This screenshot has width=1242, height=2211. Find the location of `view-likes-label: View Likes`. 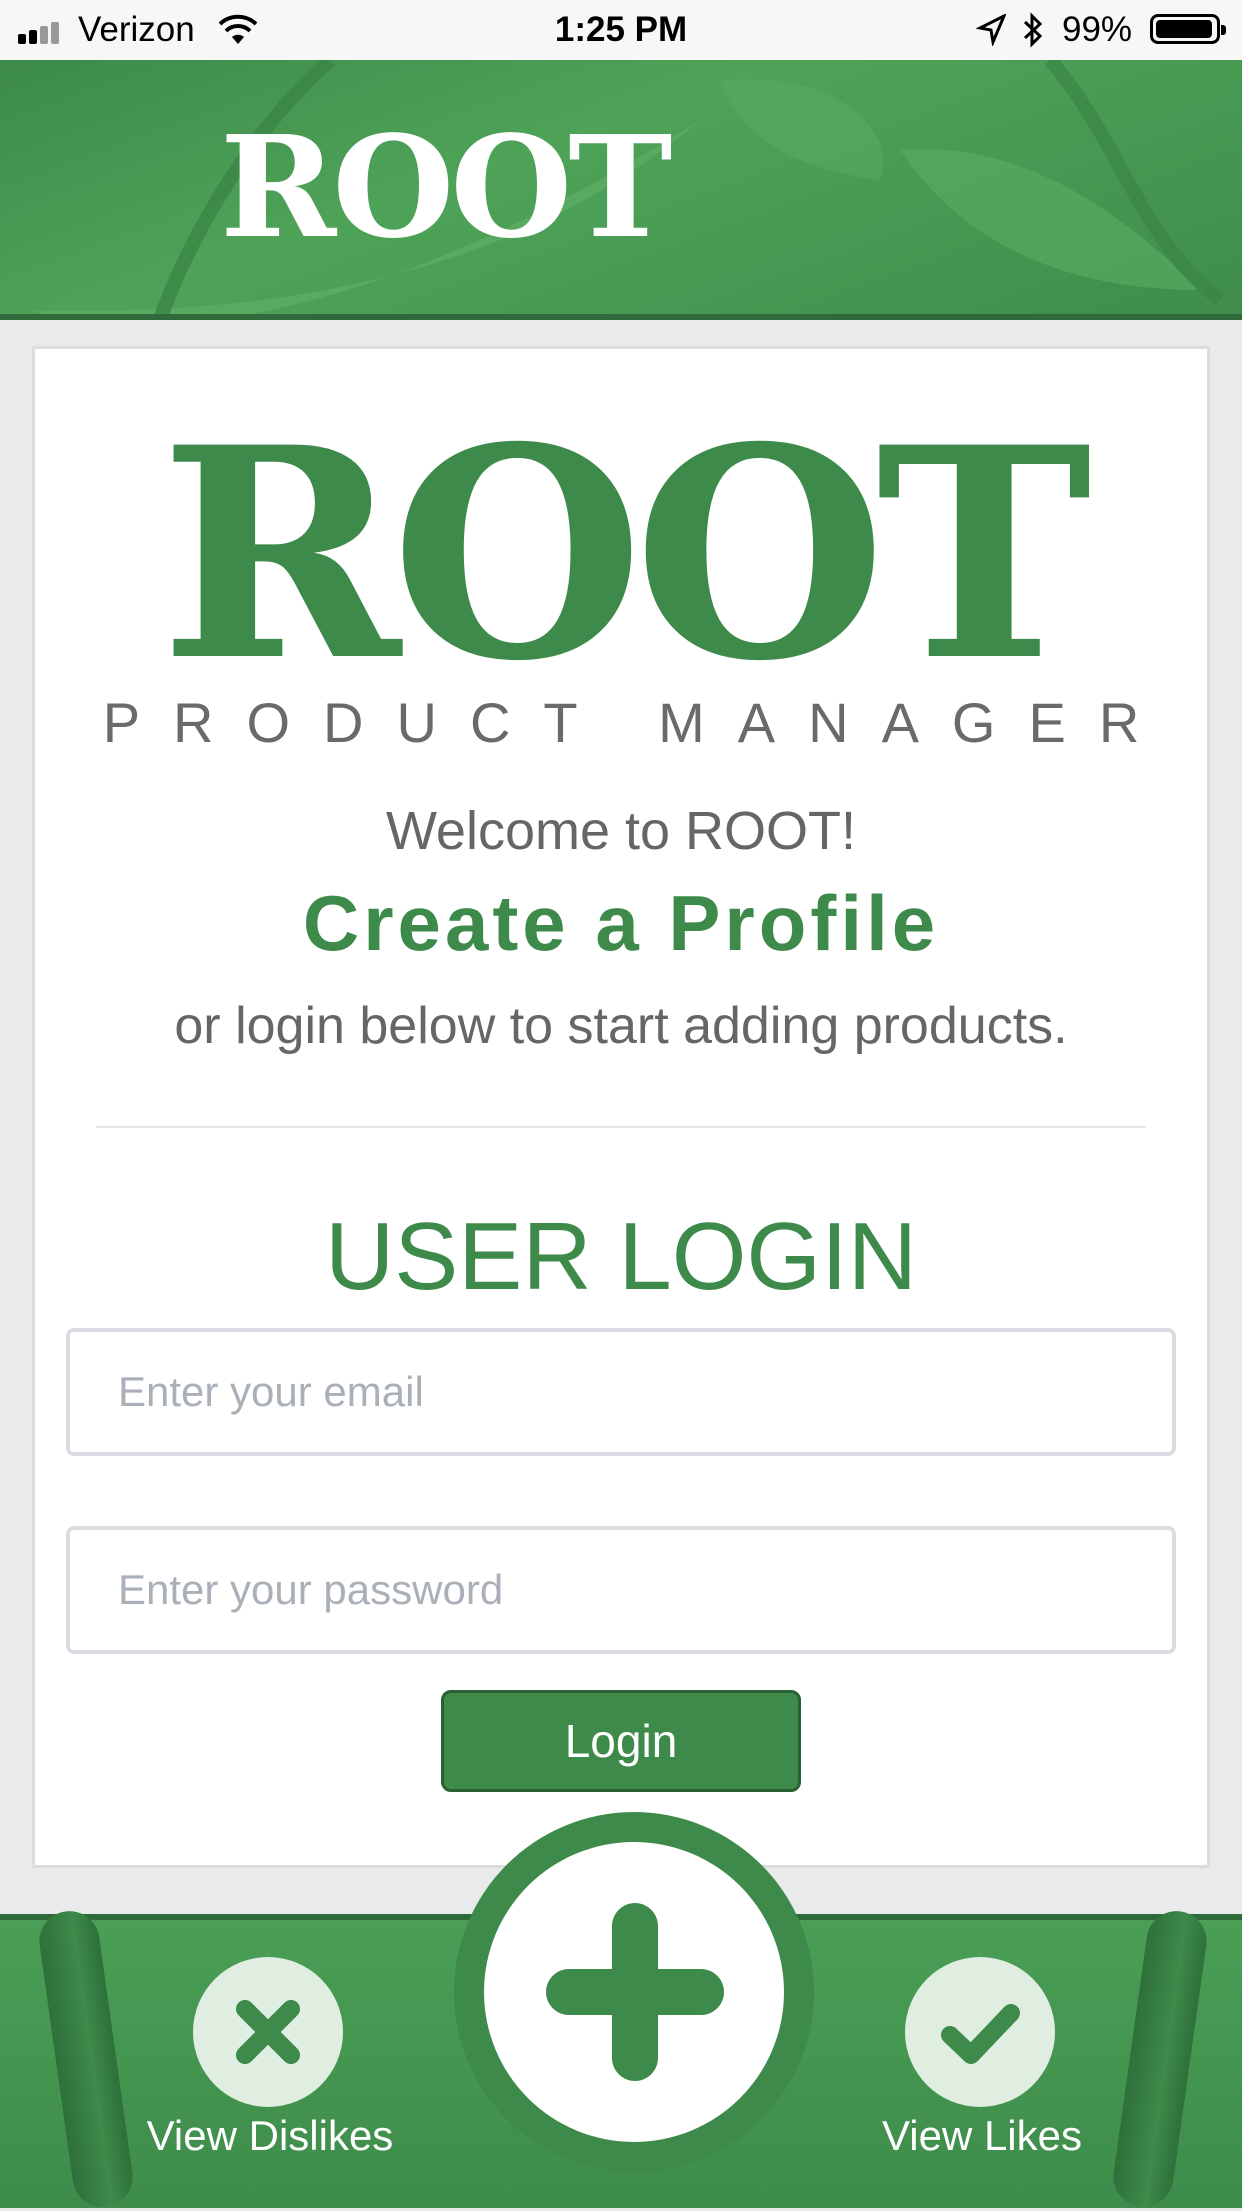

view-likes-label: View Likes is located at coordinates (982, 2136).